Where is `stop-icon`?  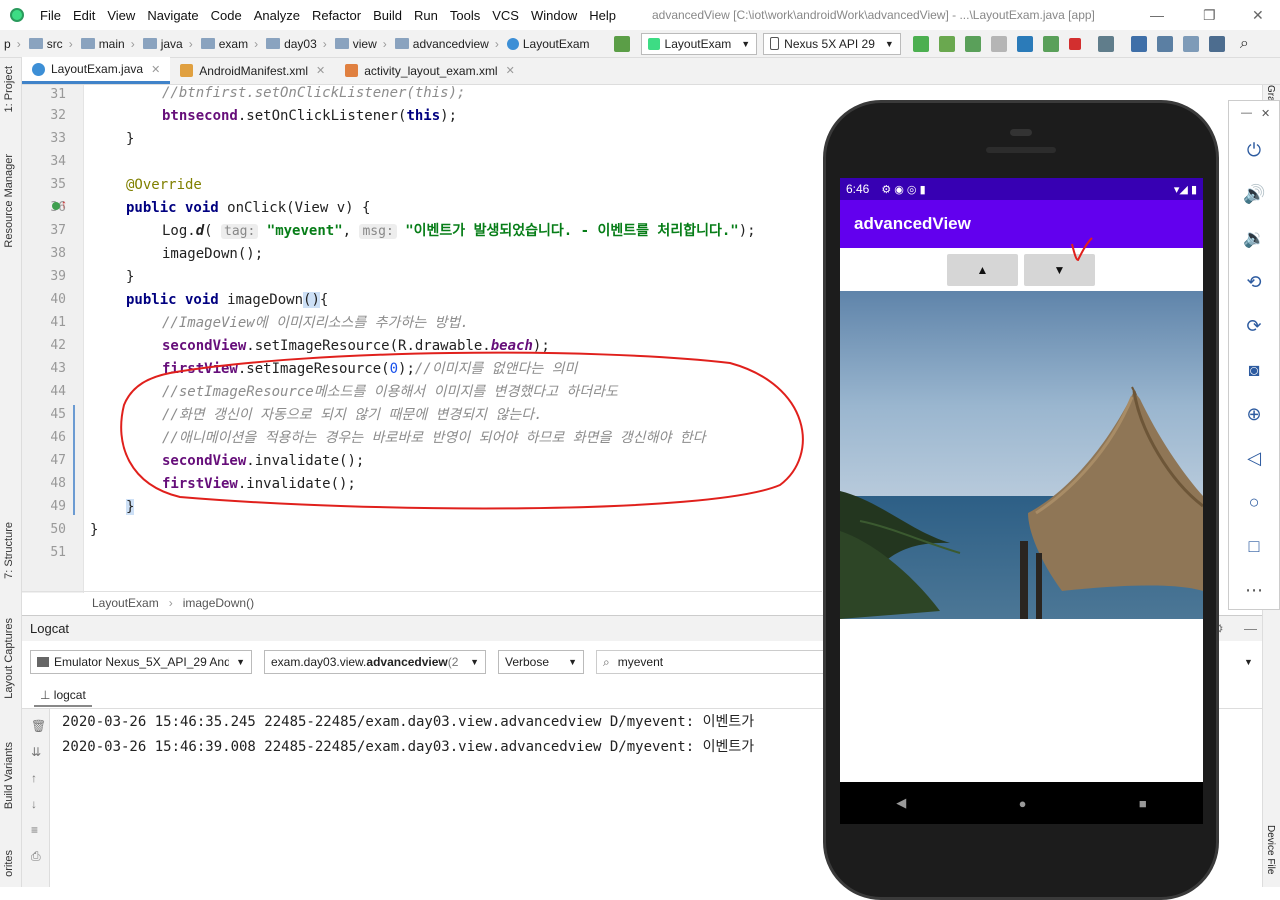
stop-icon is located at coordinates (1074, 43).